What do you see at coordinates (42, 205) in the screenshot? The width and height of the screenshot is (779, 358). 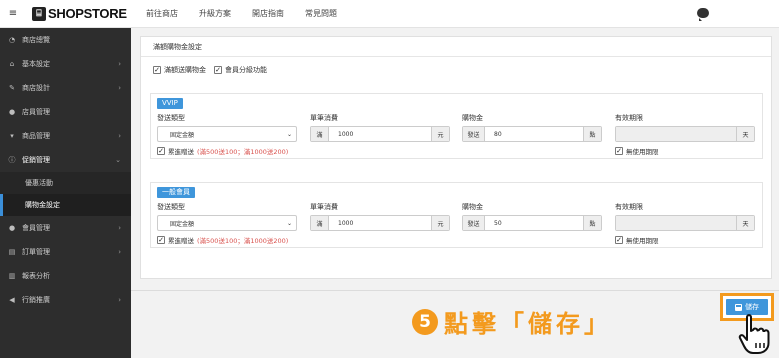 I see `sidebar-subitem-label: 購物金設定` at bounding box center [42, 205].